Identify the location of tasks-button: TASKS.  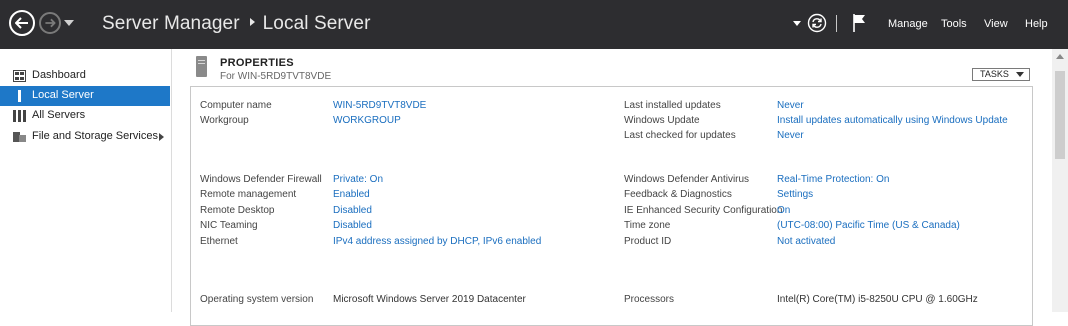
(1001, 74).